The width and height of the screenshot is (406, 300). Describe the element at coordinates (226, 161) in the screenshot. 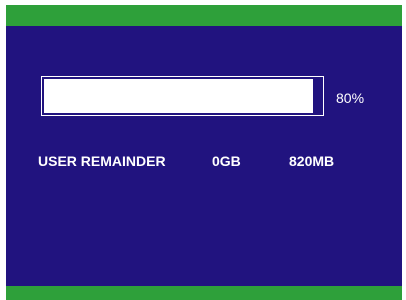

I see `remainder-gb-value: 0GB` at that location.